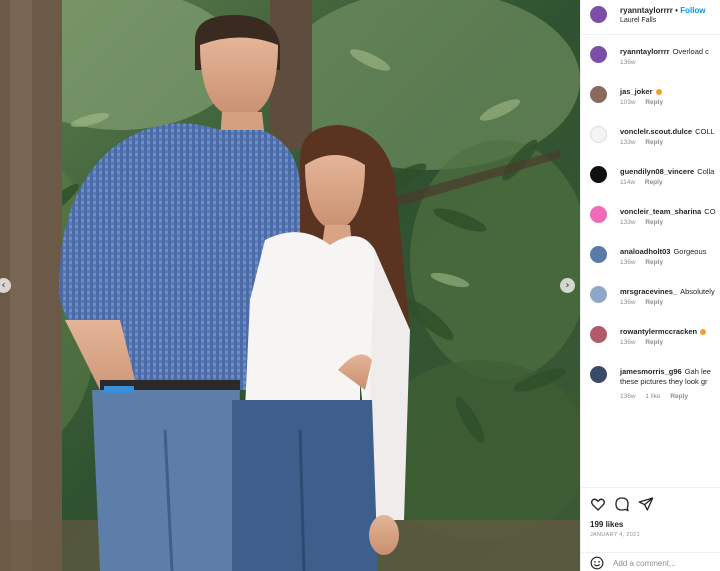 The width and height of the screenshot is (720, 571). I want to click on likes-count: 199 likes, so click(606, 524).